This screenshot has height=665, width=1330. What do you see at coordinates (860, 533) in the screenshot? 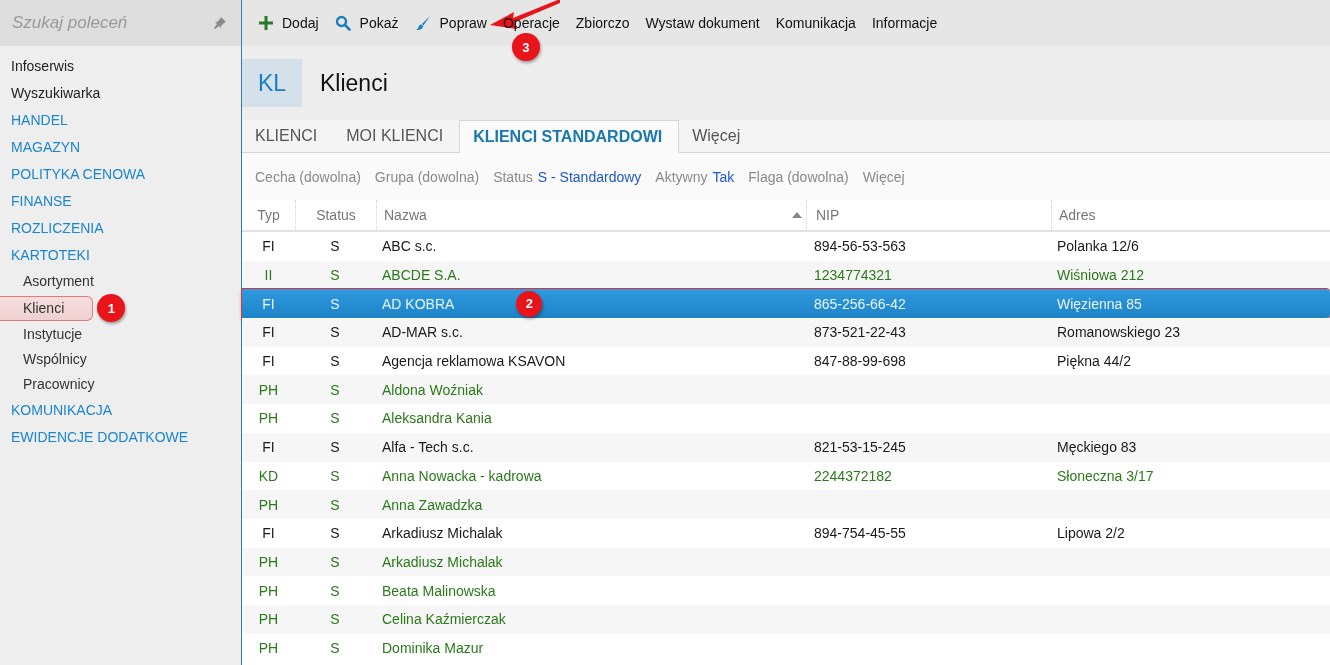
I see `table-cell: 894-754-45-55` at bounding box center [860, 533].